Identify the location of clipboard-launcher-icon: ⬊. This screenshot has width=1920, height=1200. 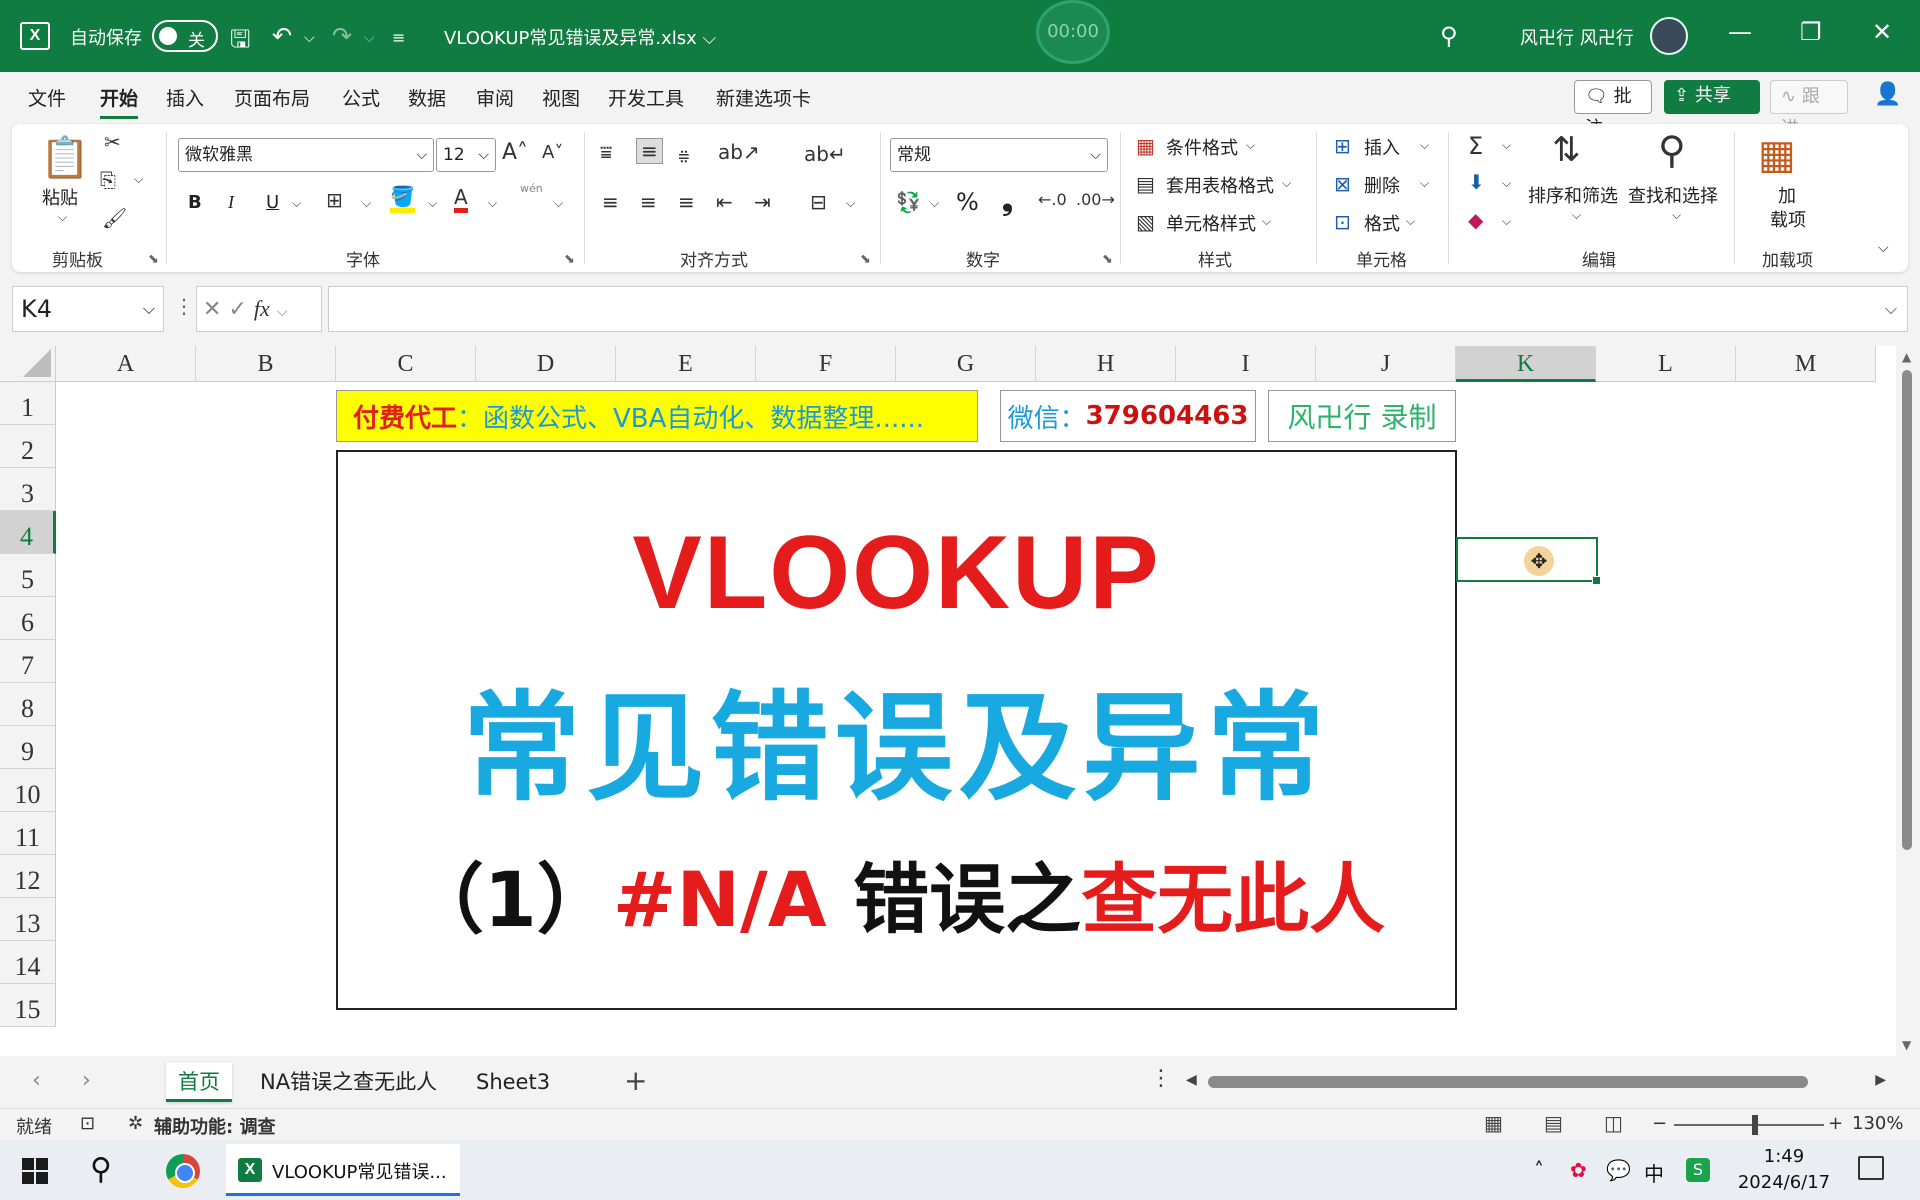
(153, 259).